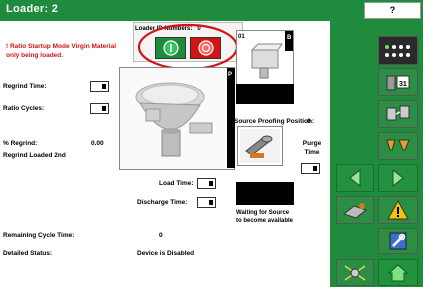 The height and width of the screenshot is (287, 423). Describe the element at coordinates (162, 202) in the screenshot. I see `discharge-time-label: Discharge Time:` at that location.